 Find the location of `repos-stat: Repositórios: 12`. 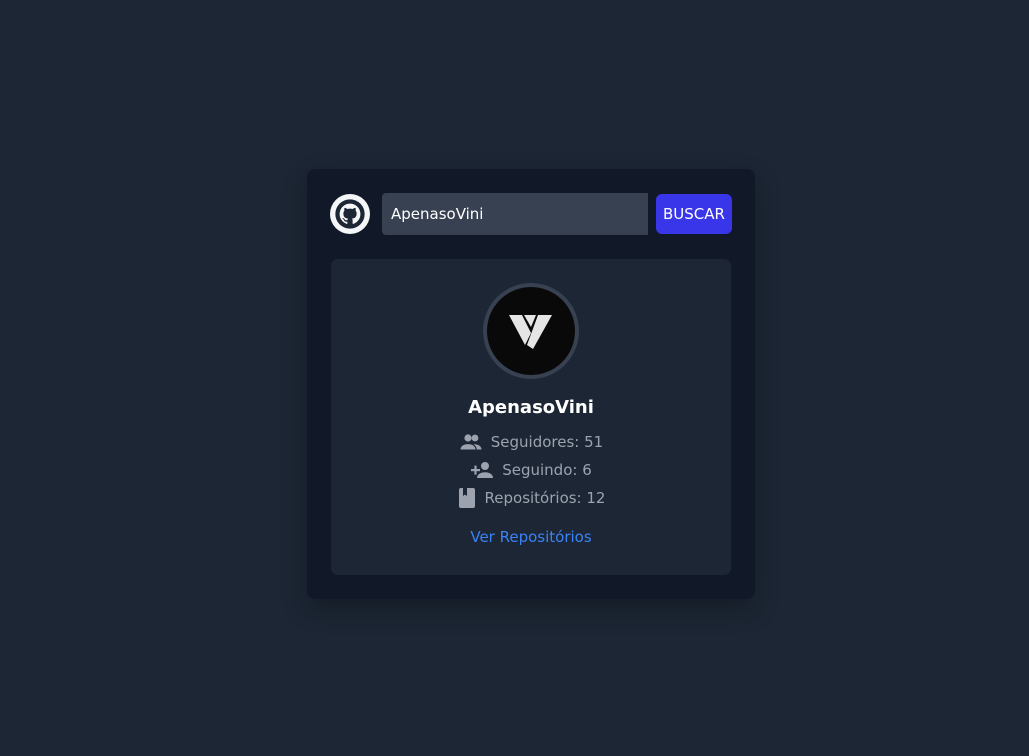

repos-stat: Repositórios: 12 is located at coordinates (531, 498).